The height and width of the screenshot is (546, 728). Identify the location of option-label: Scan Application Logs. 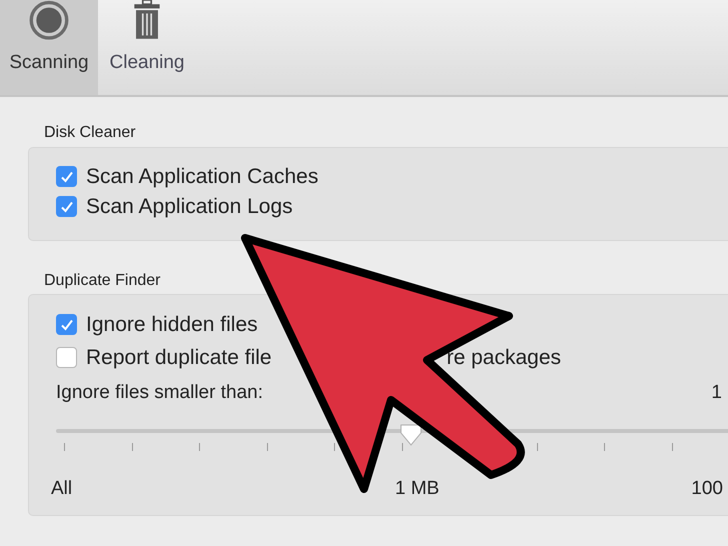
(189, 207).